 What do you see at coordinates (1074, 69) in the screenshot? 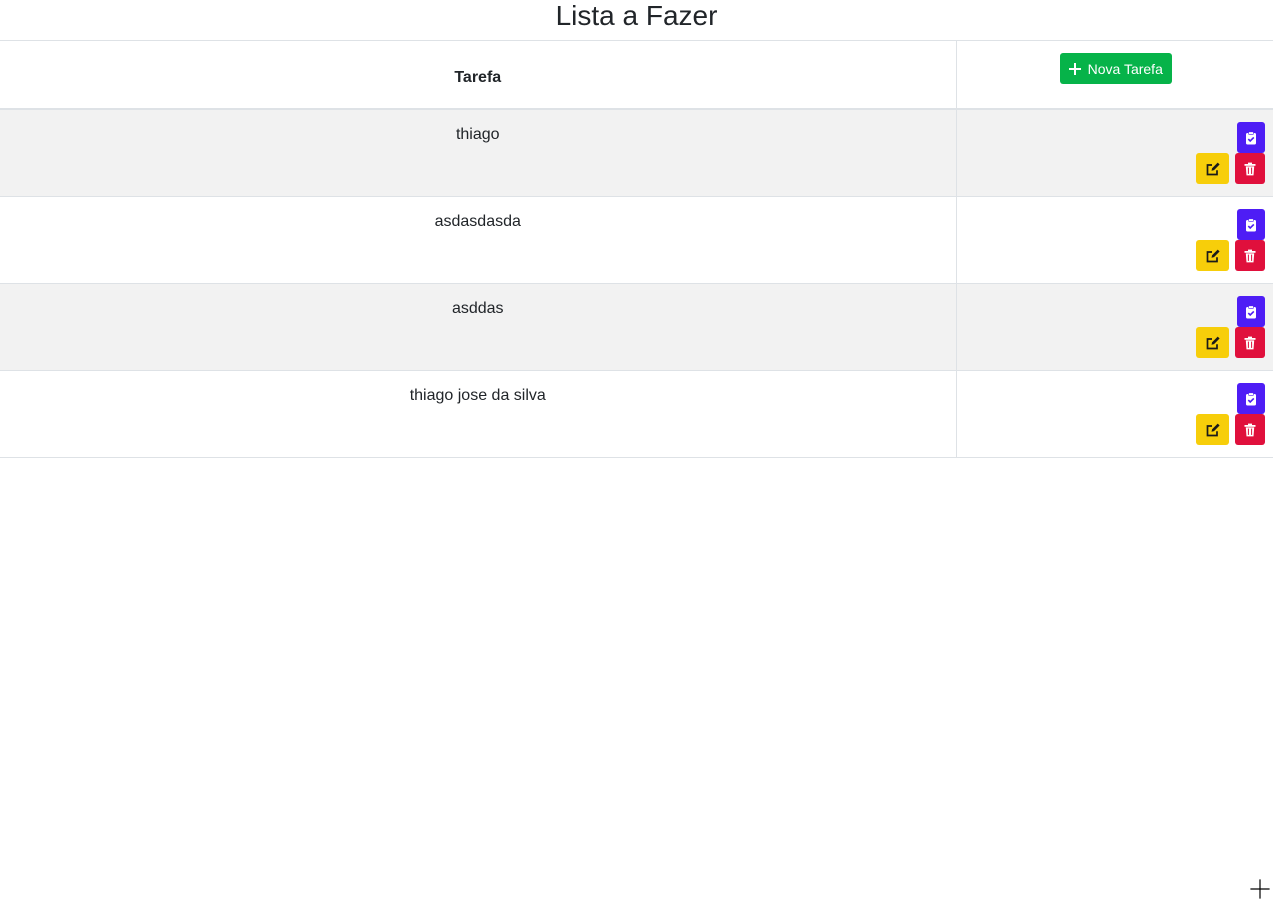
I see `plus-icon` at bounding box center [1074, 69].